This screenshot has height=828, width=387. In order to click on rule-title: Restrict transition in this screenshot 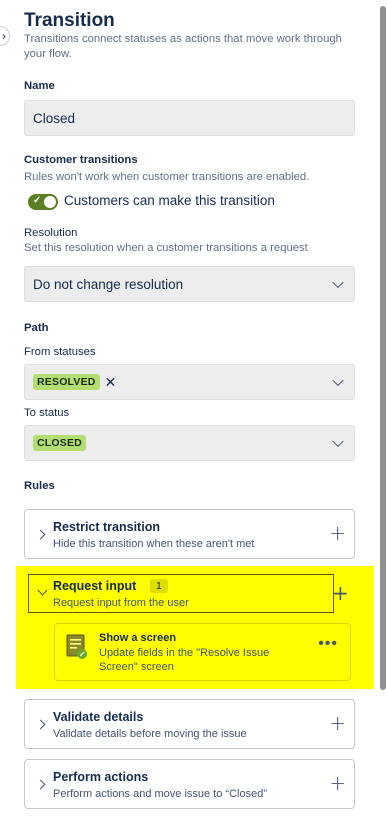, I will do `click(106, 527)`.